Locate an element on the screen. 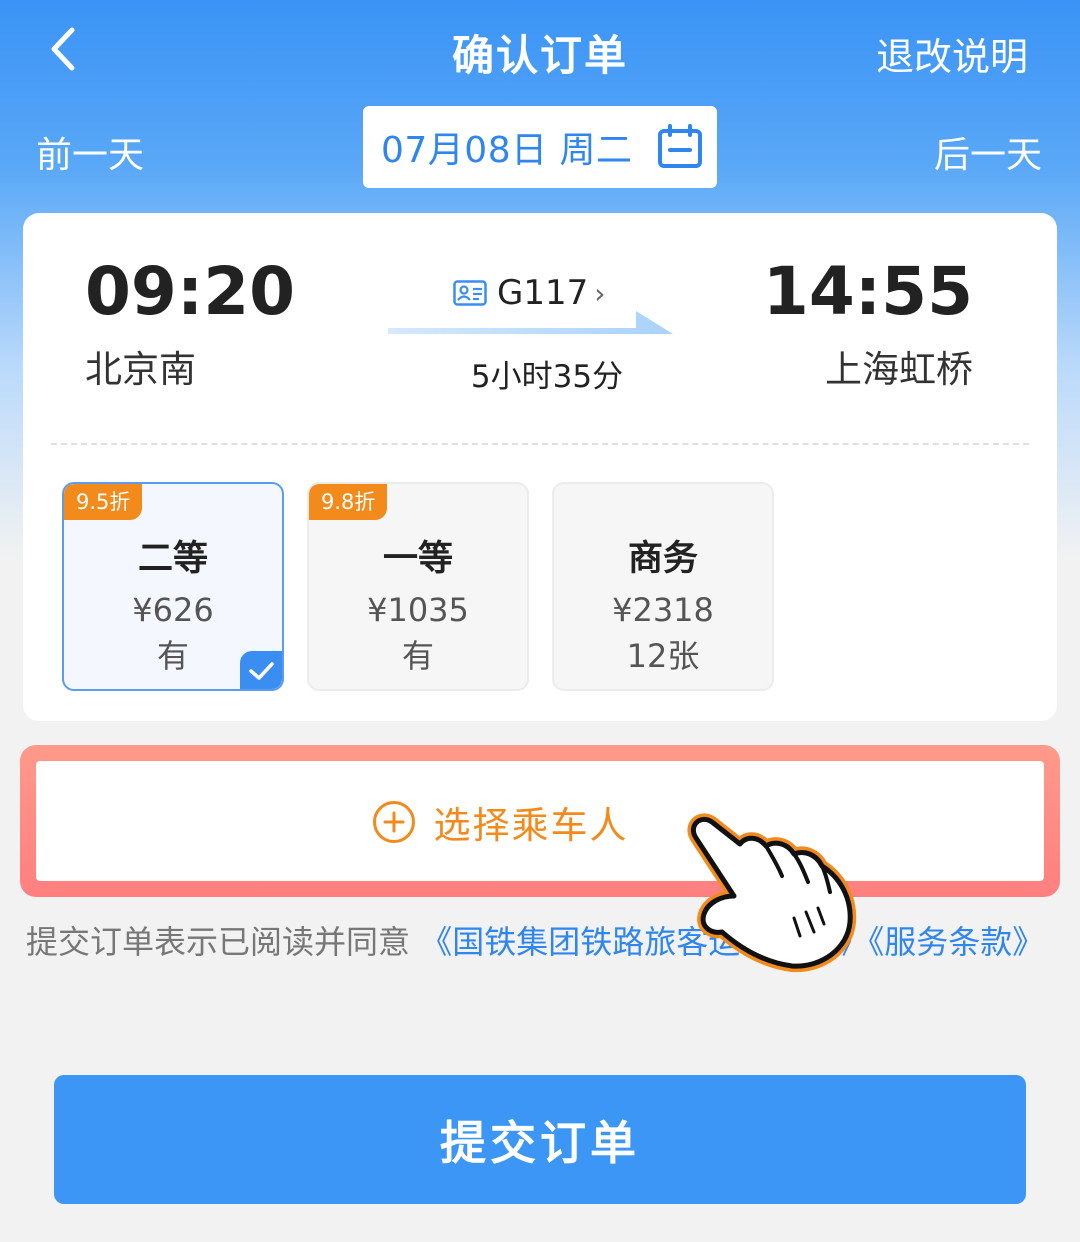 The width and height of the screenshot is (1080, 1242). departure-time: 09:20 is located at coordinates (190, 291).